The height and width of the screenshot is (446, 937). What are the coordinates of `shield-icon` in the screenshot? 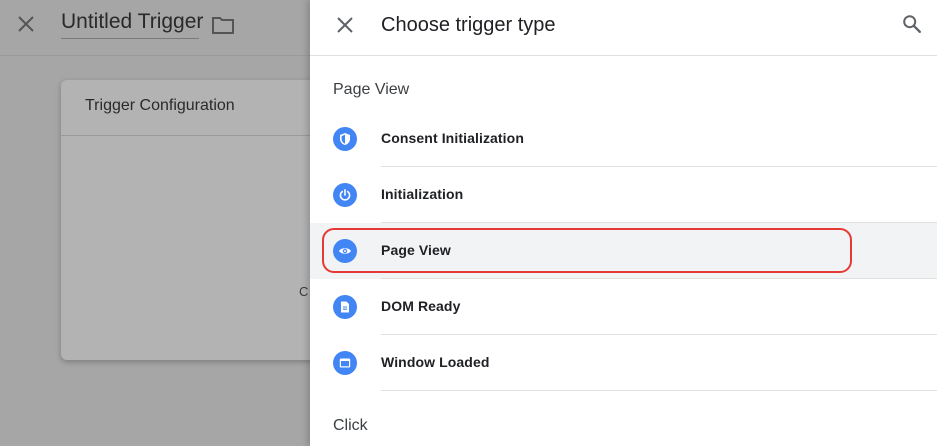 It's located at (345, 139).